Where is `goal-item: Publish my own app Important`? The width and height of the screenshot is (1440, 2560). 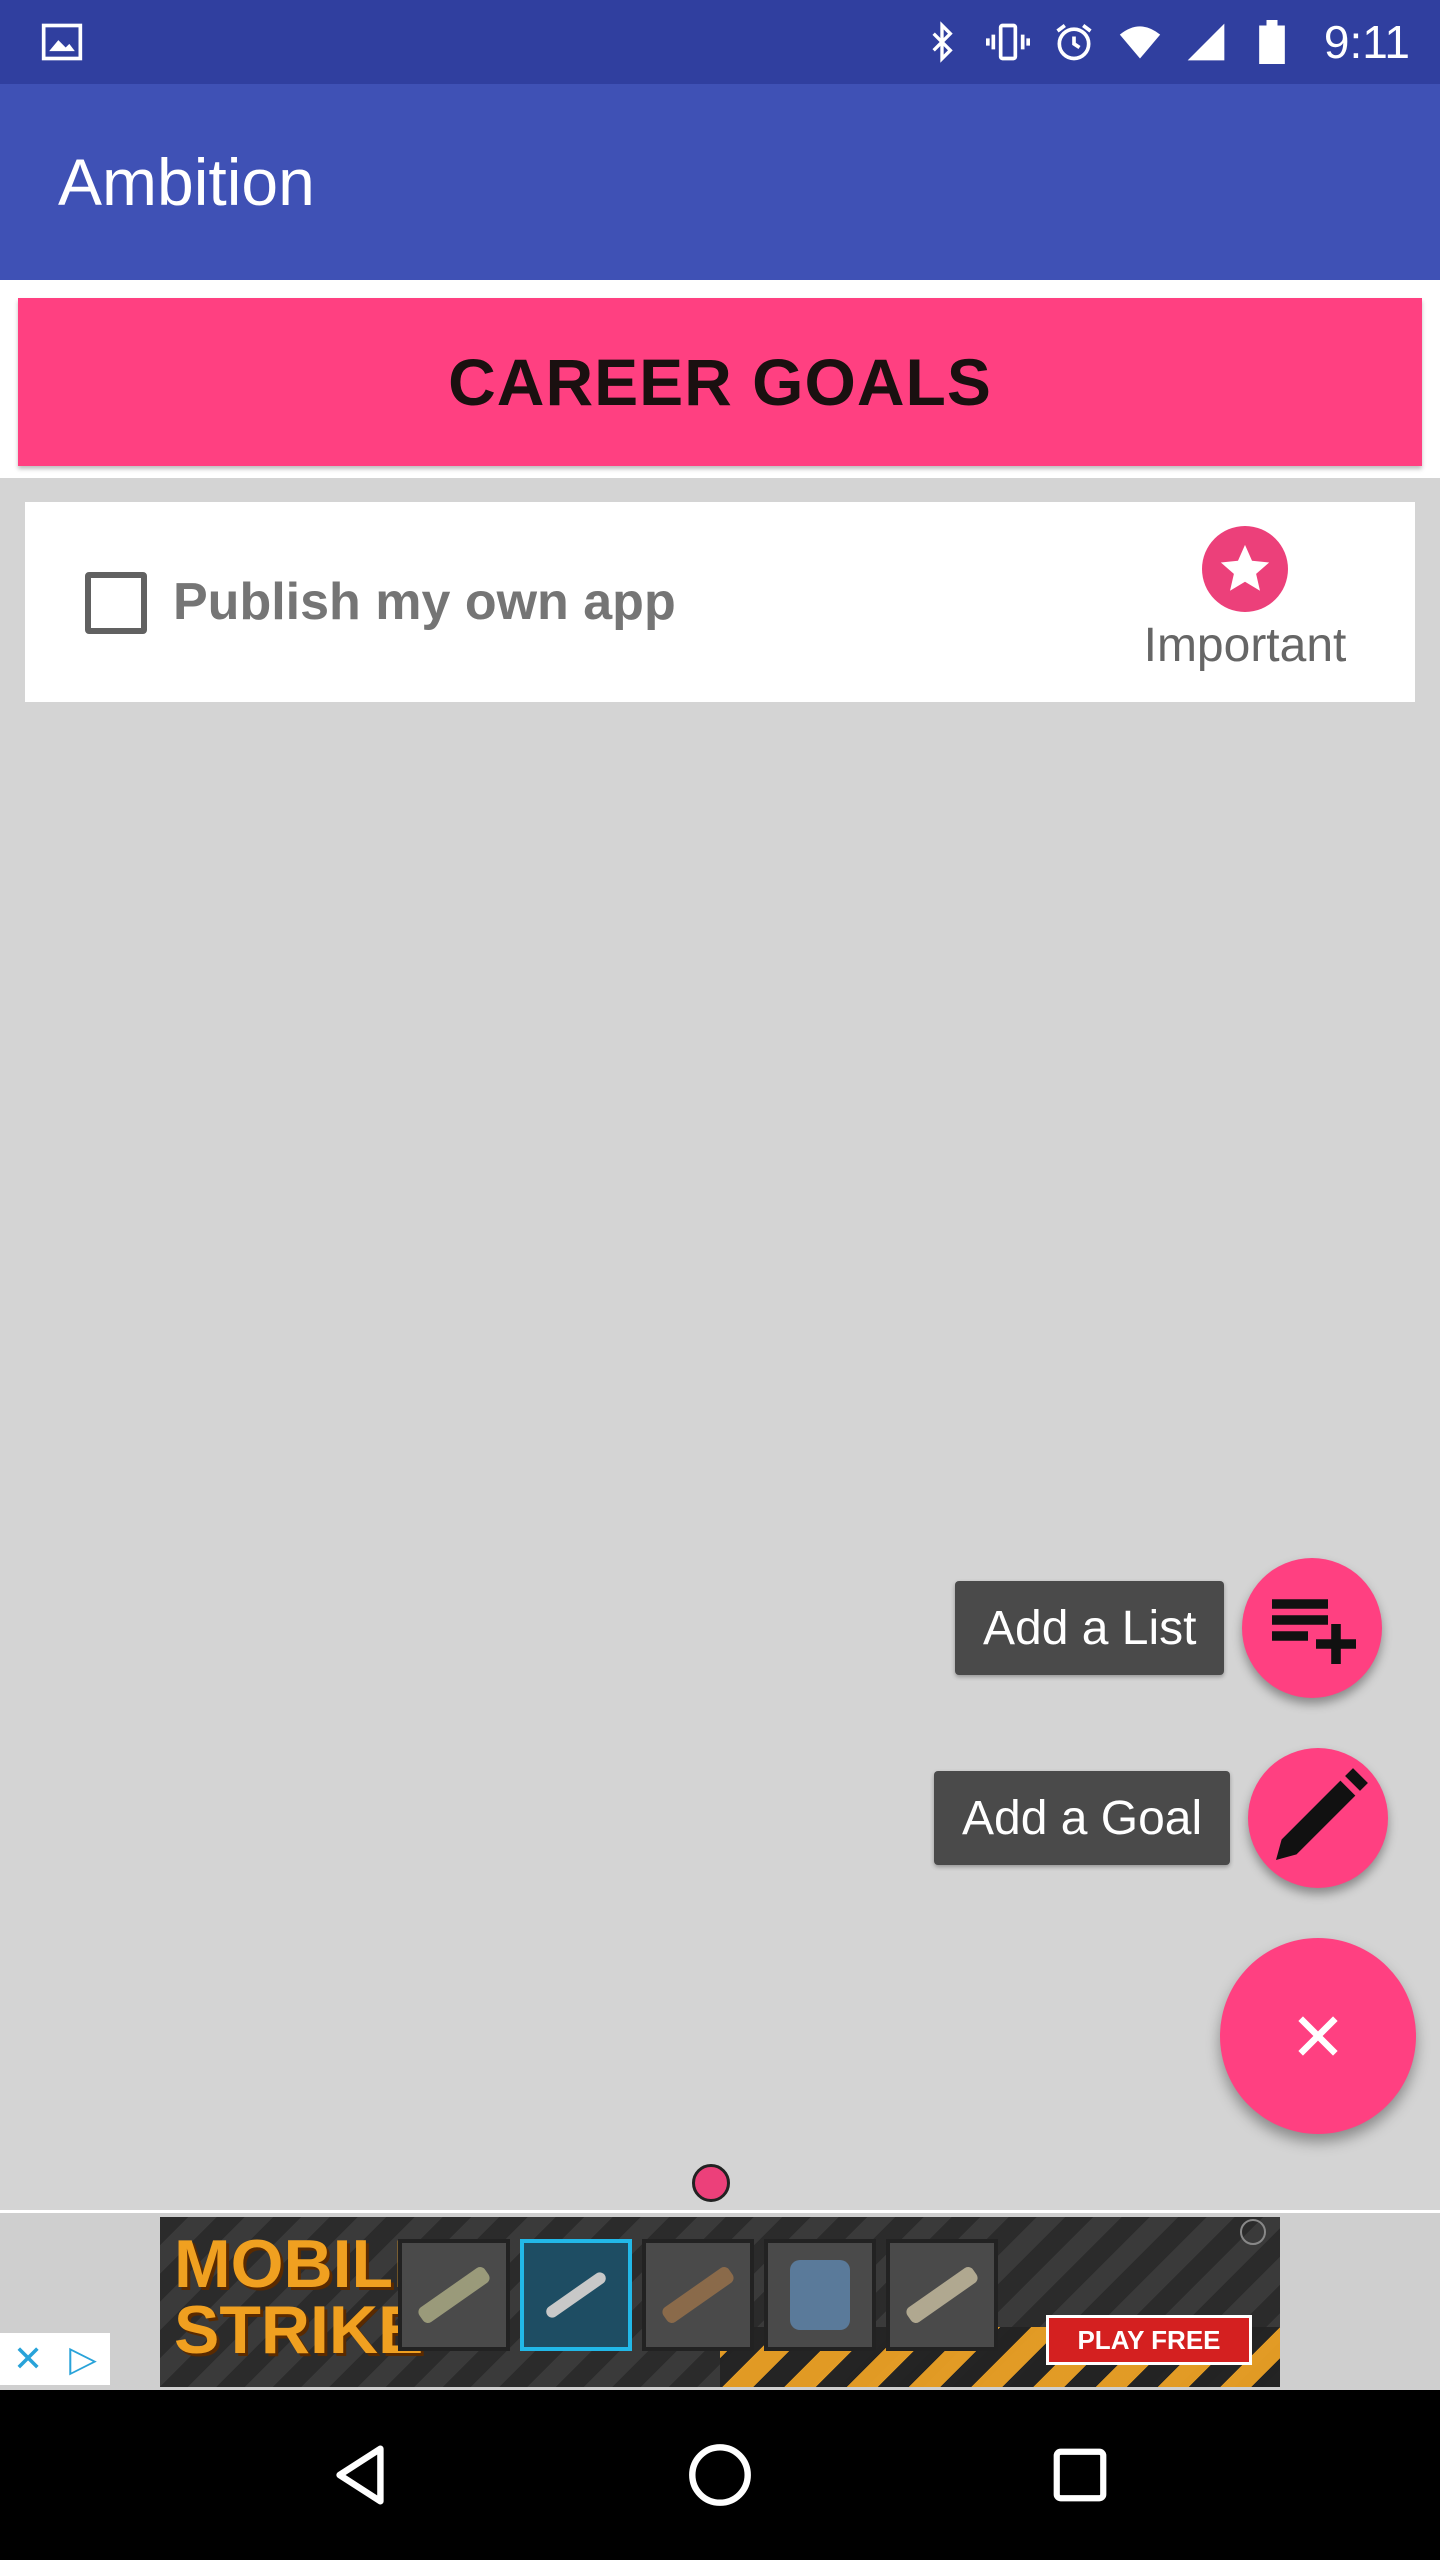
goal-item: Publish my own app Important is located at coordinates (720, 602).